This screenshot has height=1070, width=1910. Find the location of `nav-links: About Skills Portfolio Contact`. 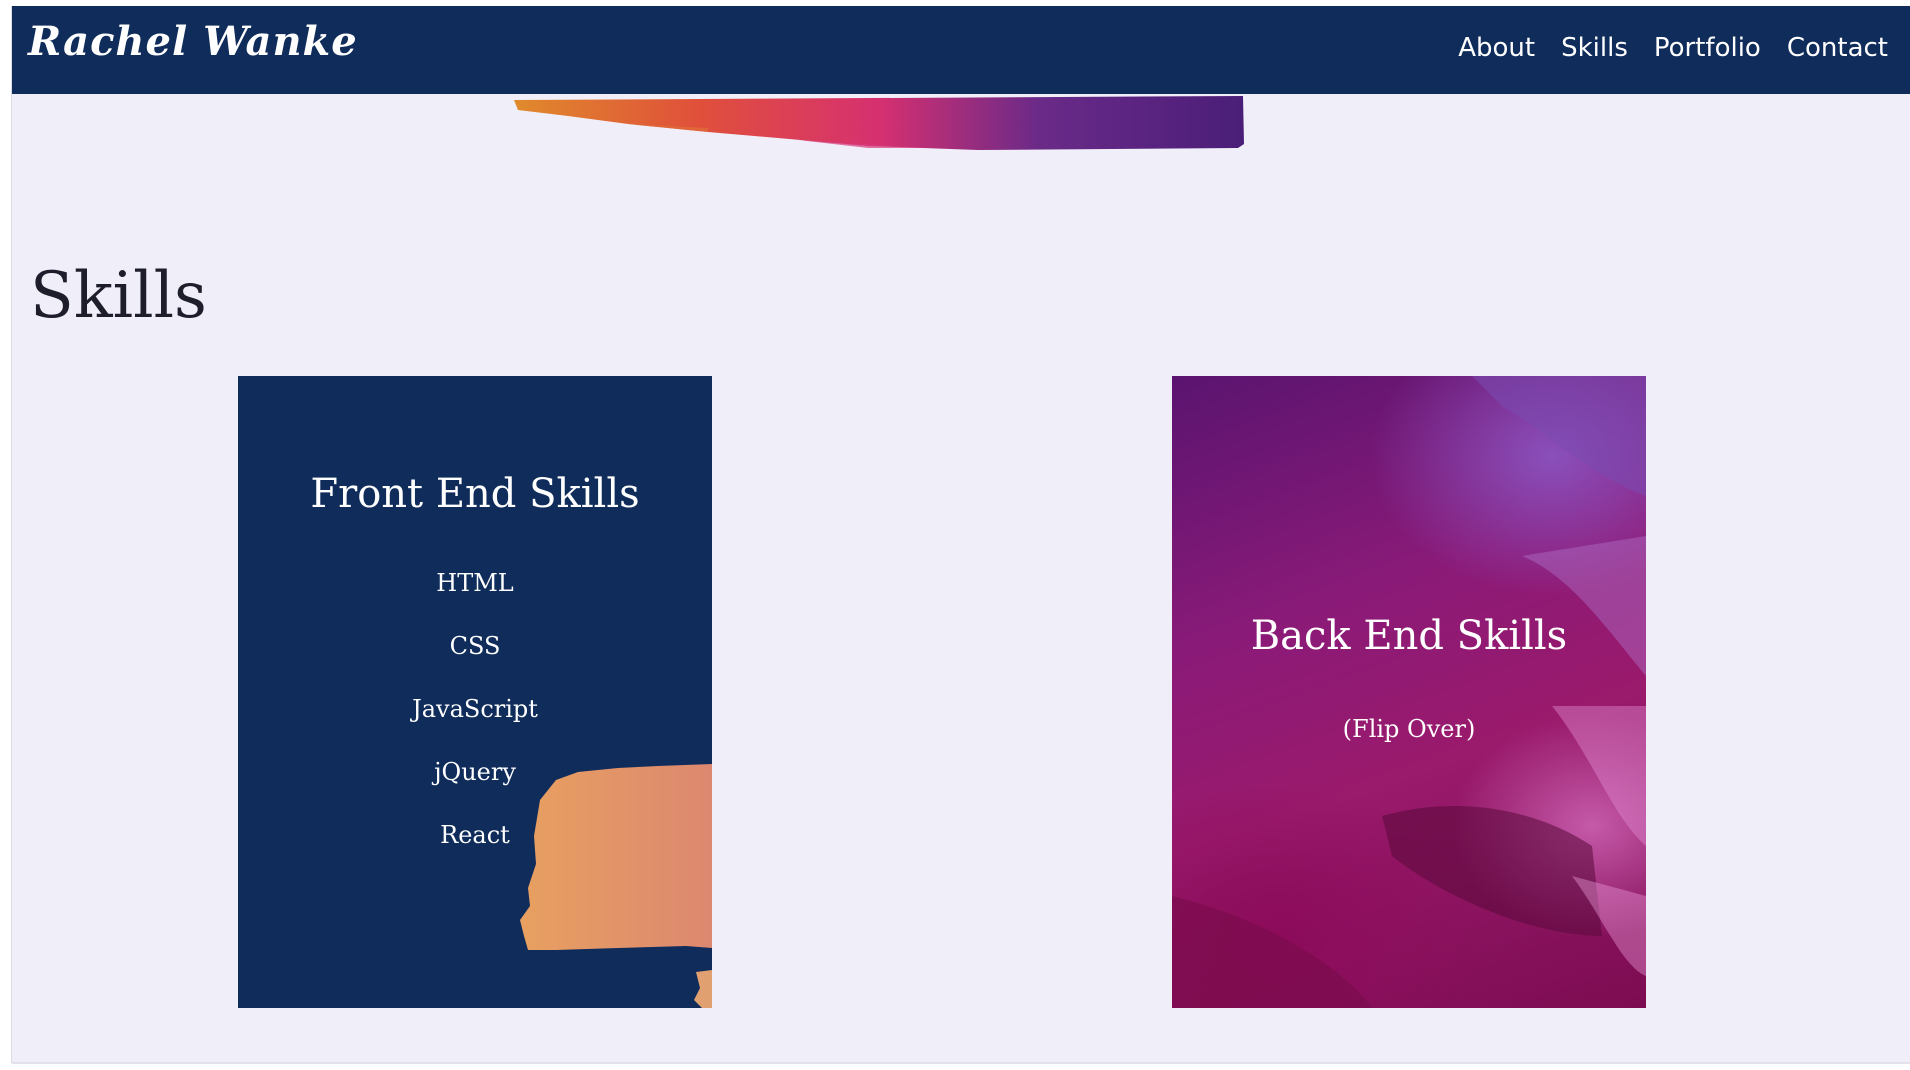

nav-links: About Skills Portfolio Contact is located at coordinates (1673, 48).